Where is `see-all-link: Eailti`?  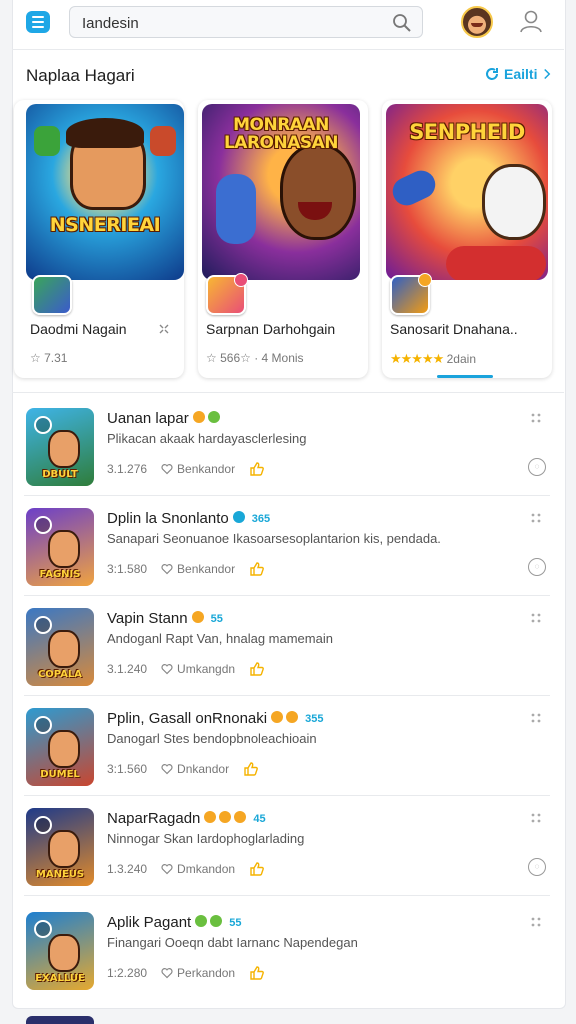
see-all-link: Eailti is located at coordinates (518, 74).